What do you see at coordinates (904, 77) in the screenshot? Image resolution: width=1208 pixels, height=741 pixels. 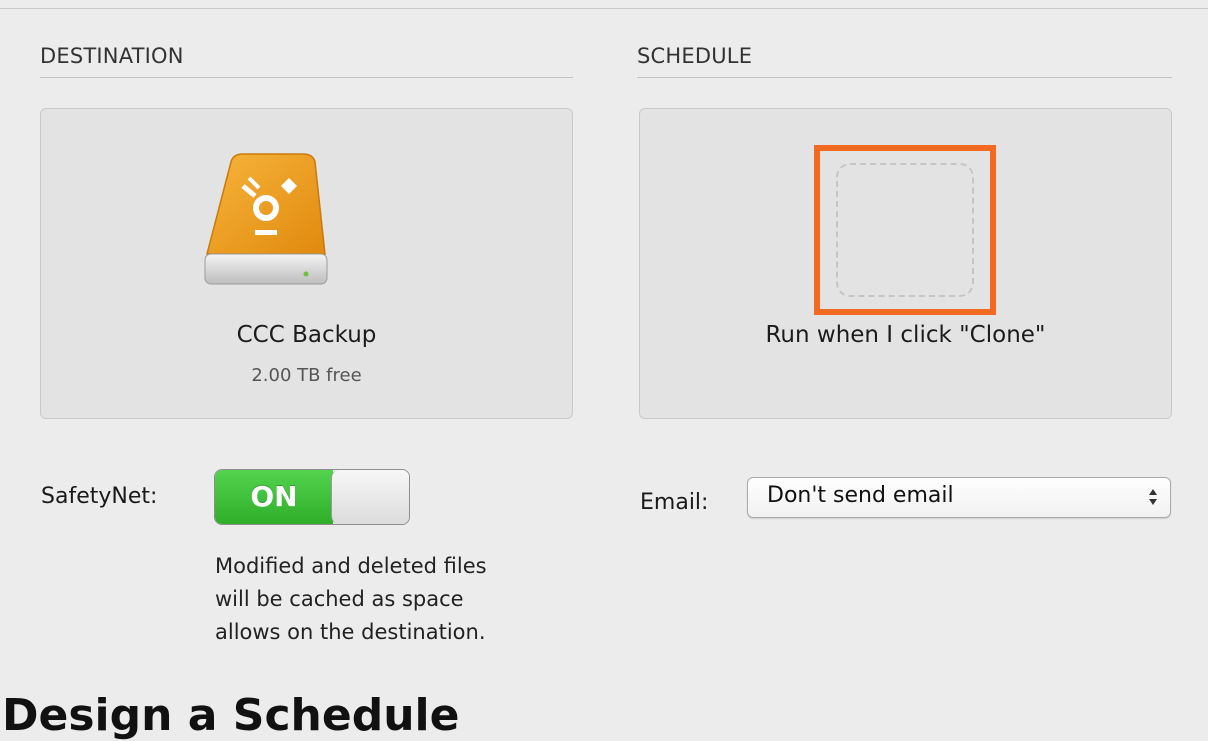 I see `schedule-divider` at bounding box center [904, 77].